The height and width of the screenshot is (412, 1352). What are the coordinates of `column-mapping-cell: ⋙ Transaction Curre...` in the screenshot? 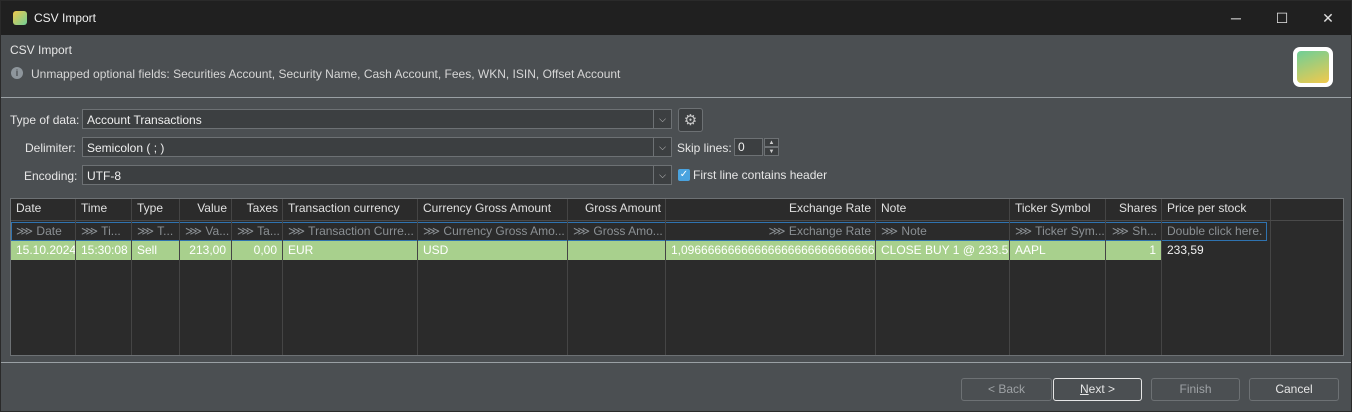 It's located at (350, 231).